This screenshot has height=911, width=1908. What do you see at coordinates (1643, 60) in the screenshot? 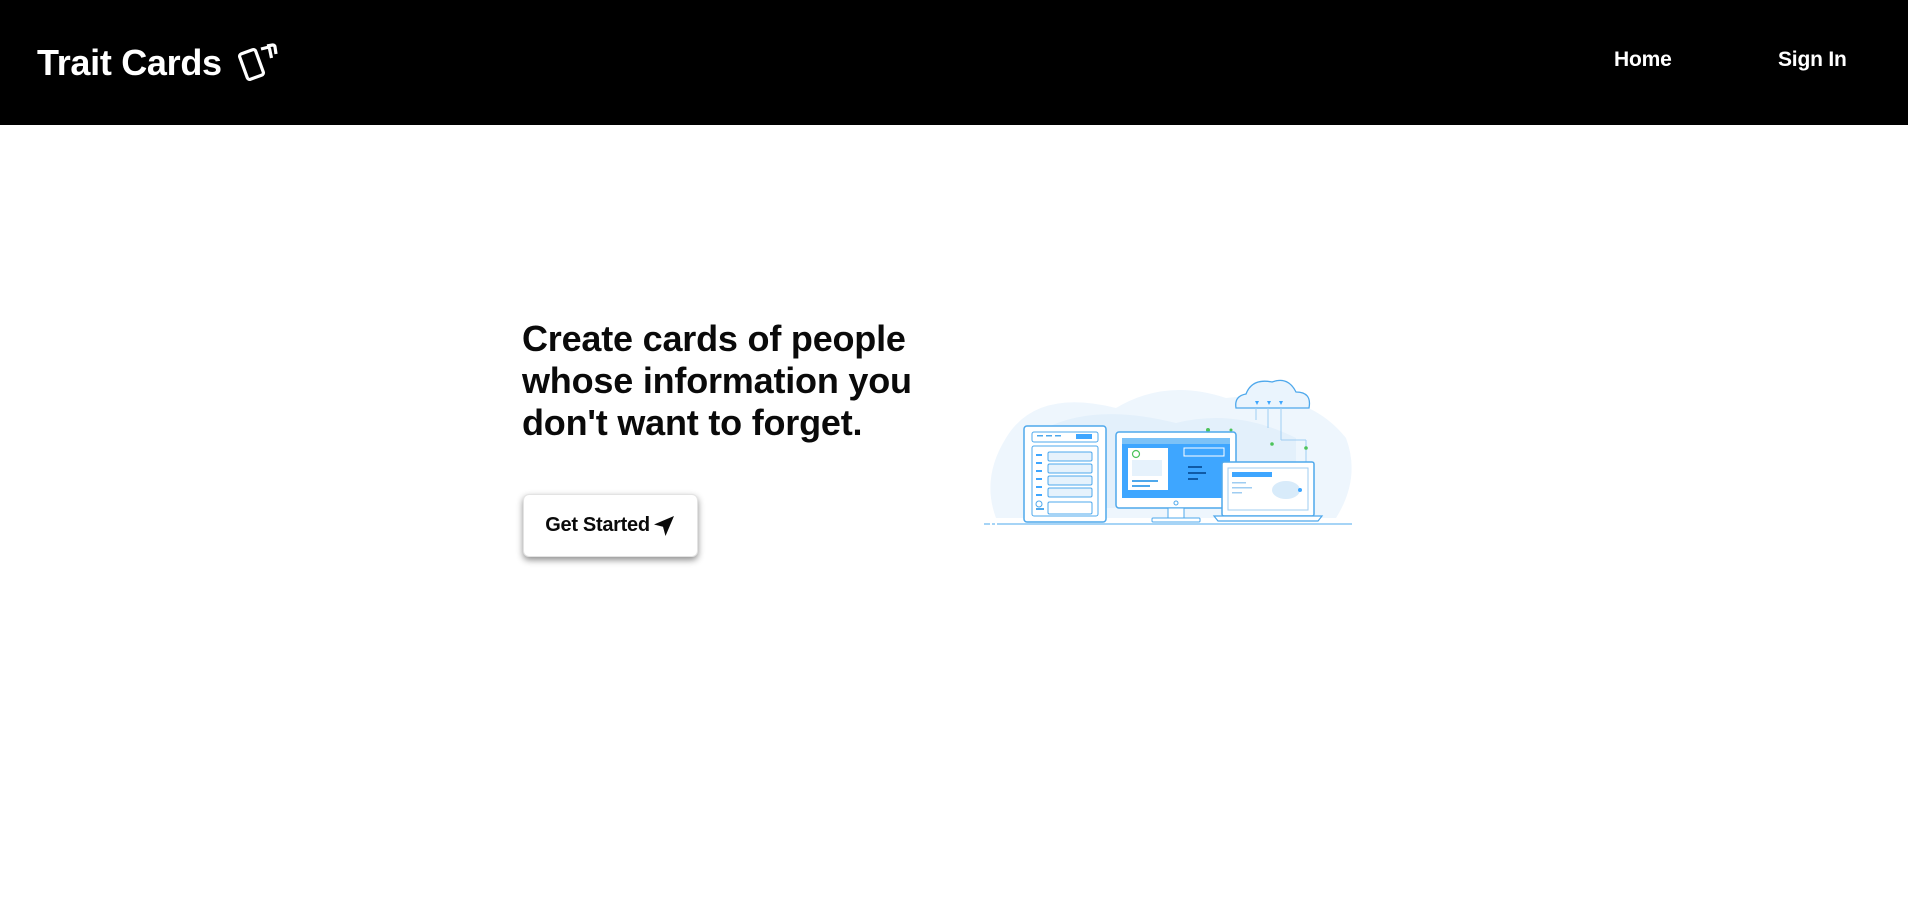
I see `nav-home-link: Home` at bounding box center [1643, 60].